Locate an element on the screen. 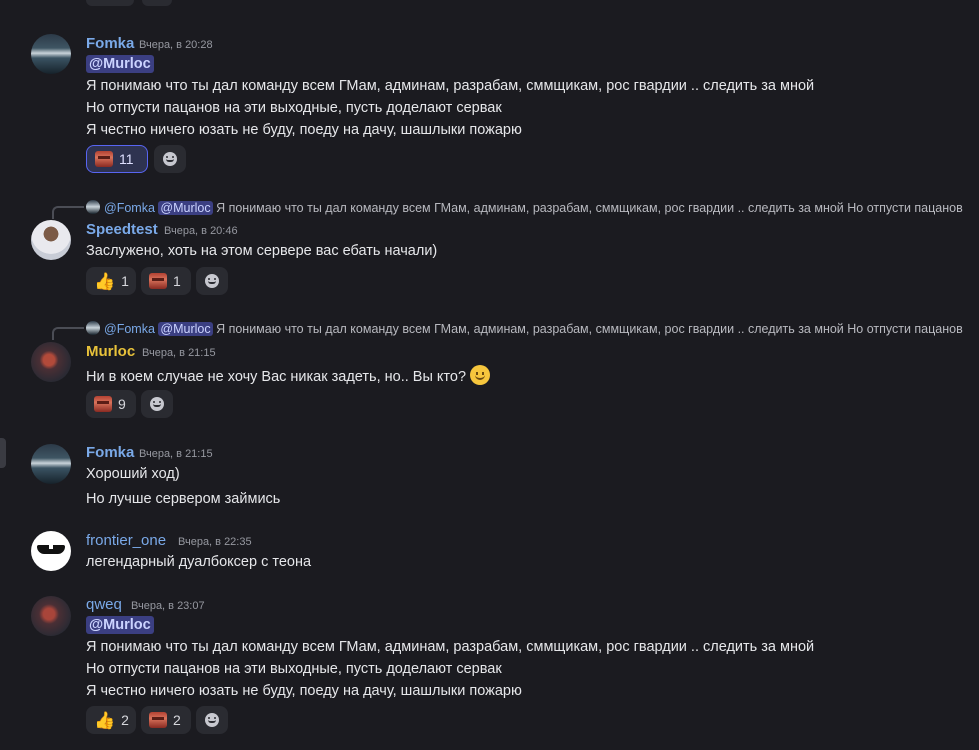 The width and height of the screenshot is (979, 750). timestamp: Вчера, в 20:46 is located at coordinates (201, 231).